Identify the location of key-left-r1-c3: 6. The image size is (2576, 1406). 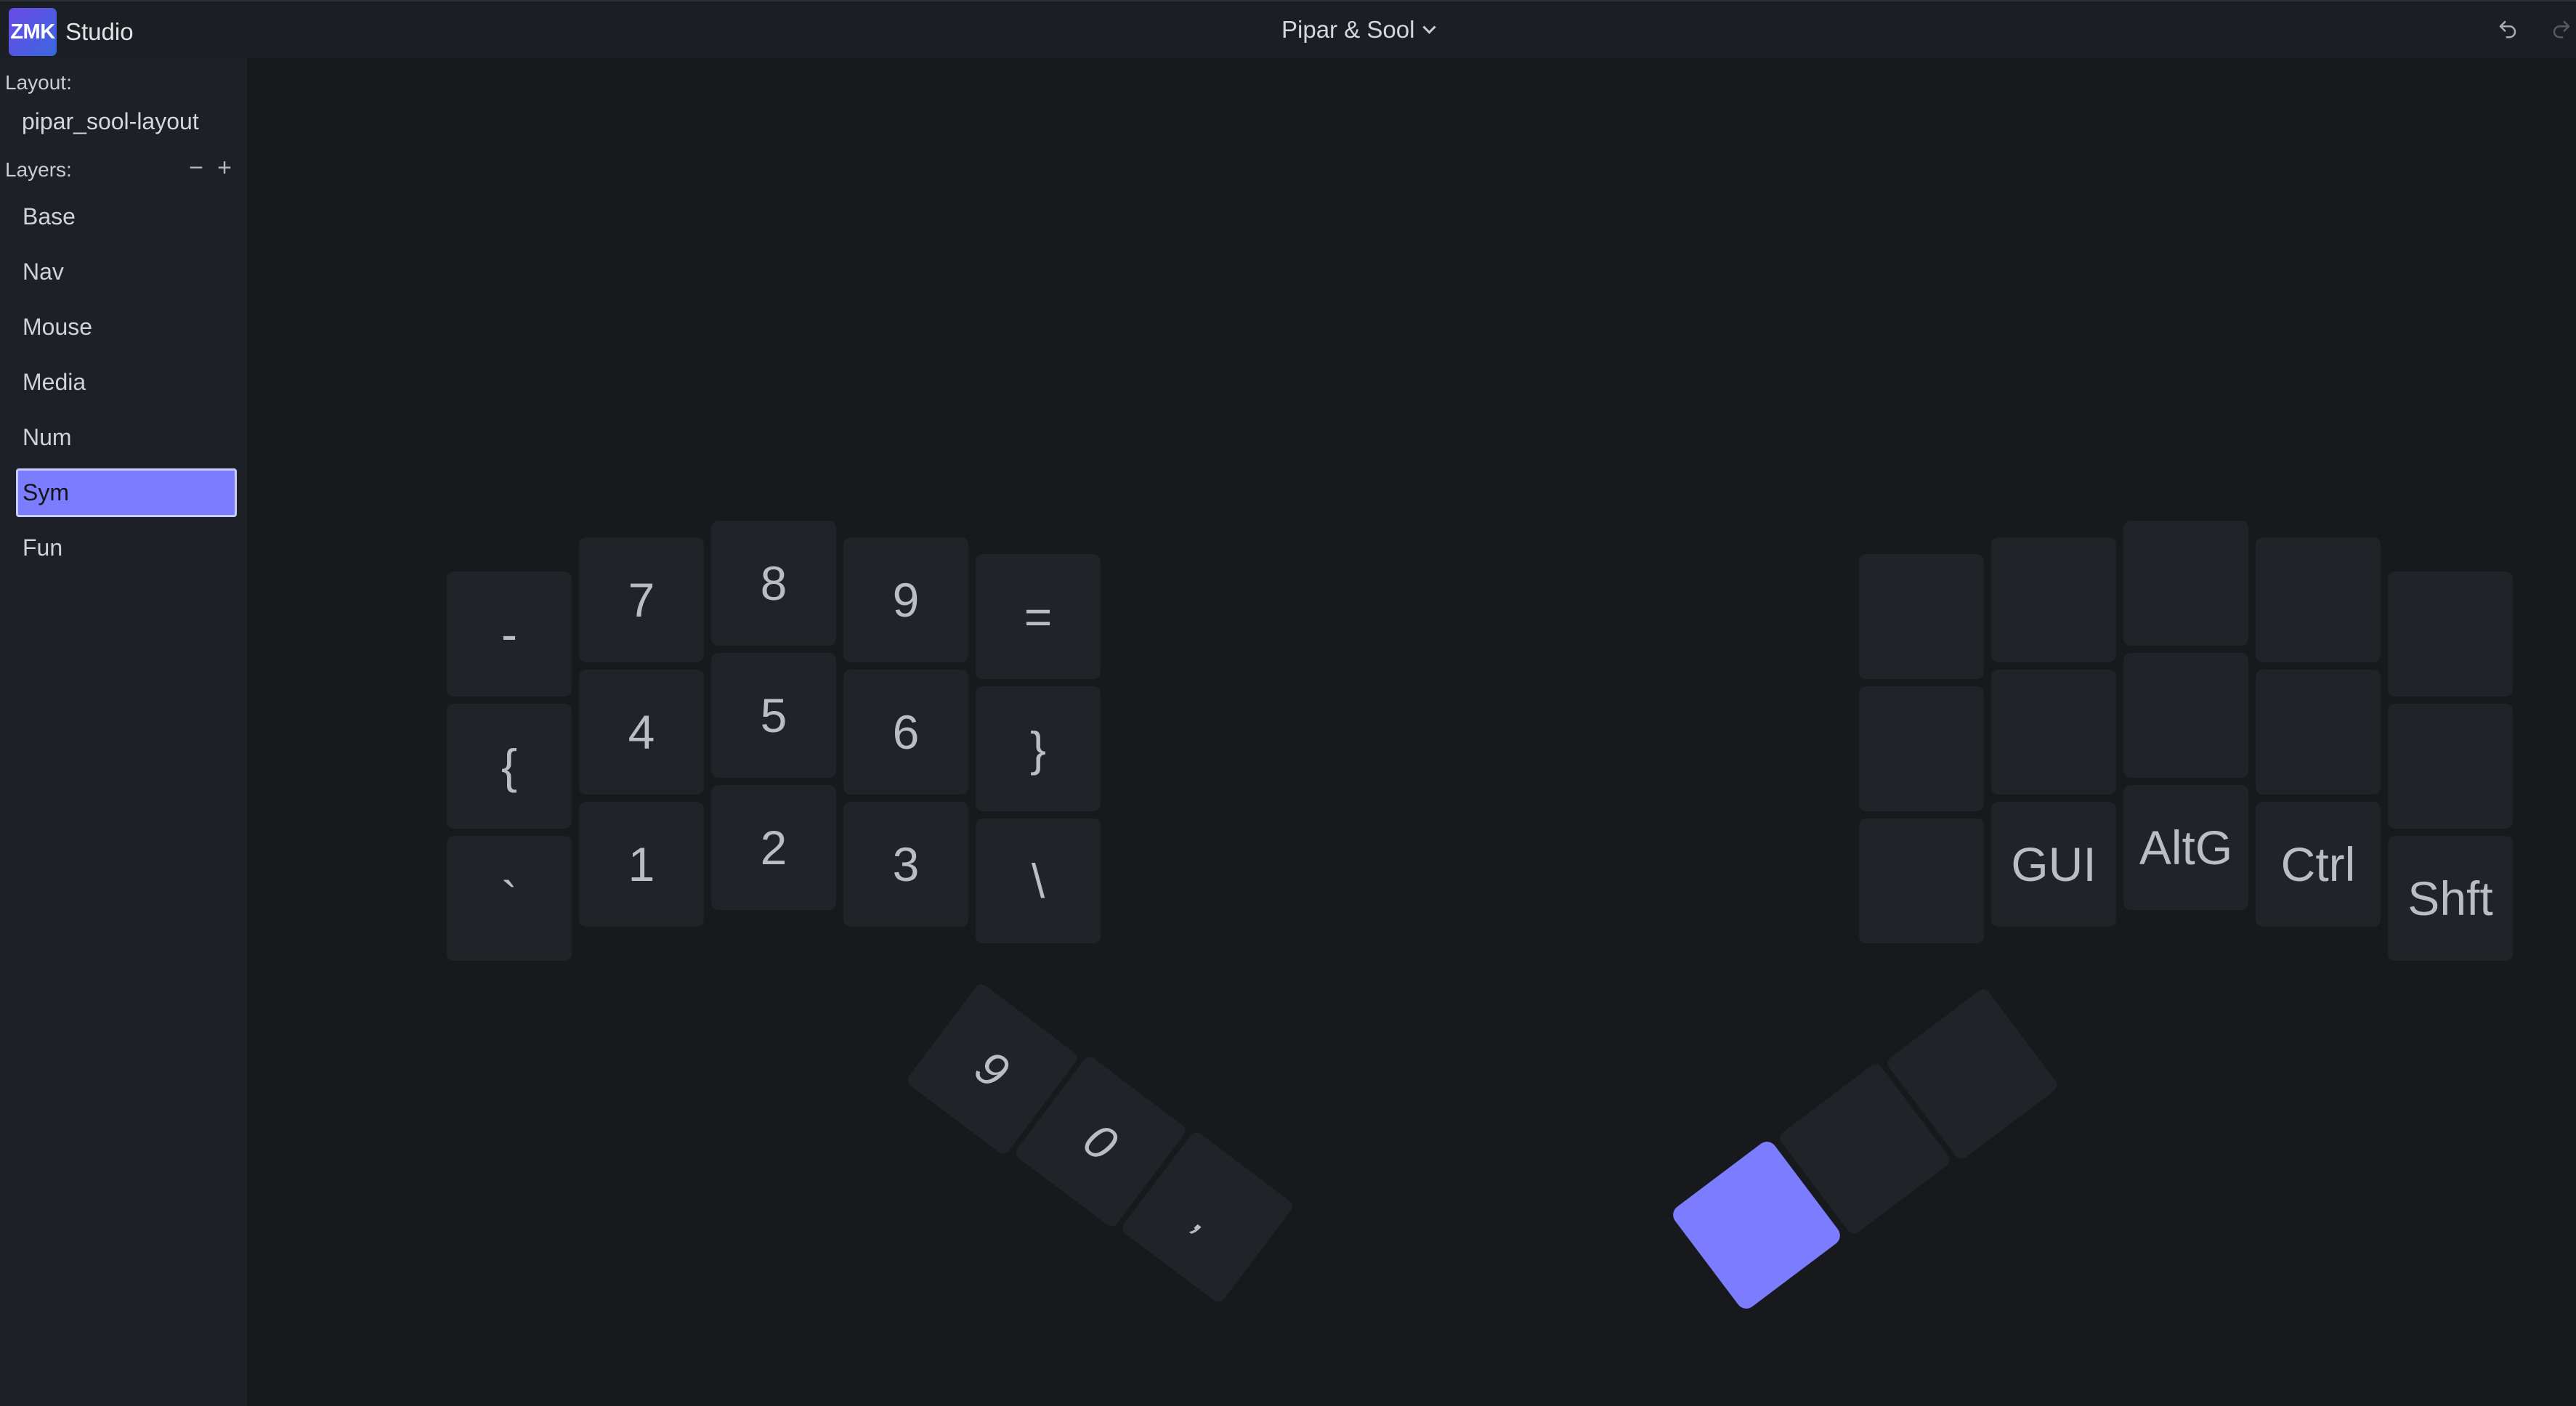
(905, 732).